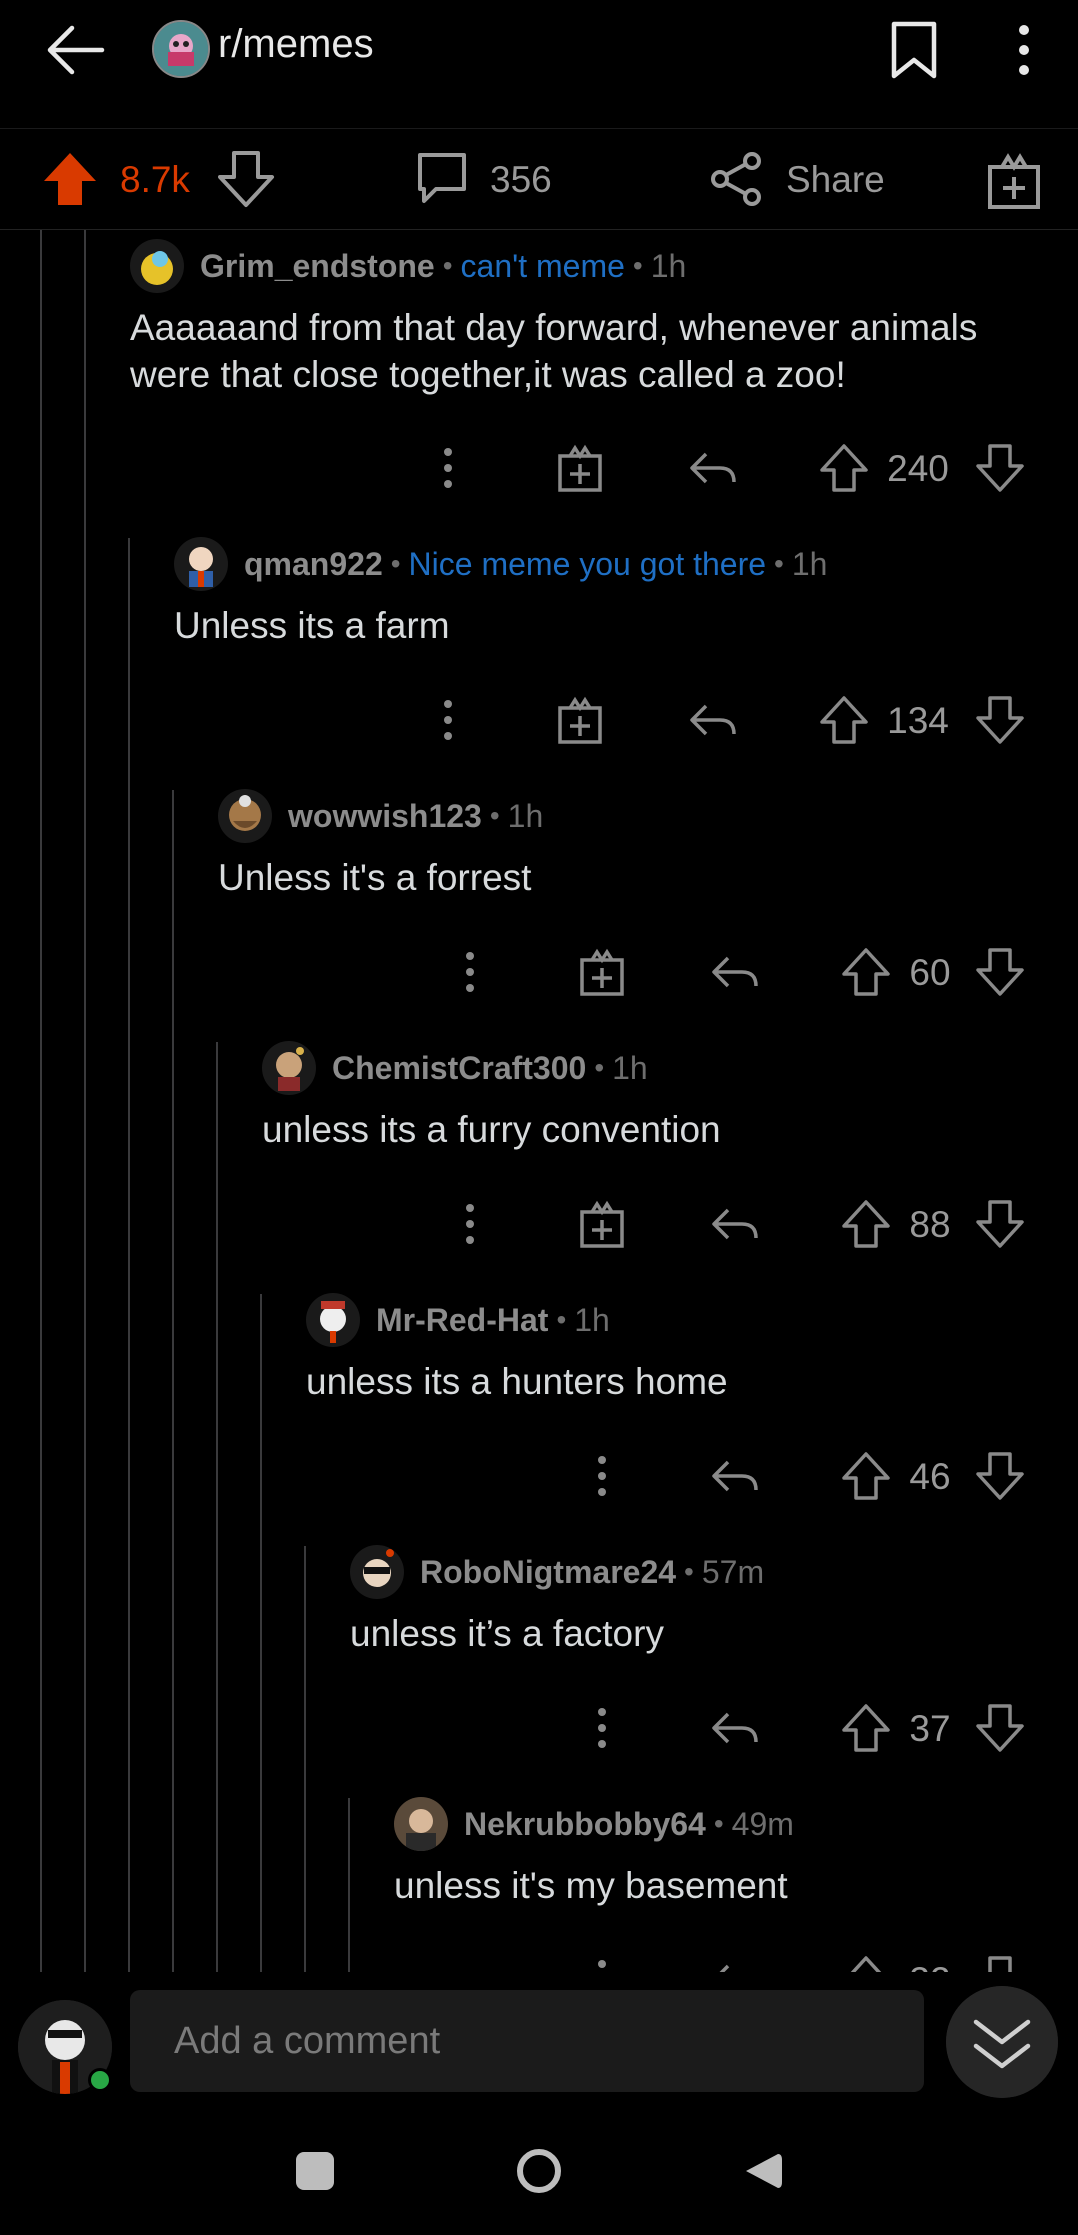 This screenshot has width=1078, height=2235. I want to click on share-label: Share, so click(835, 180).